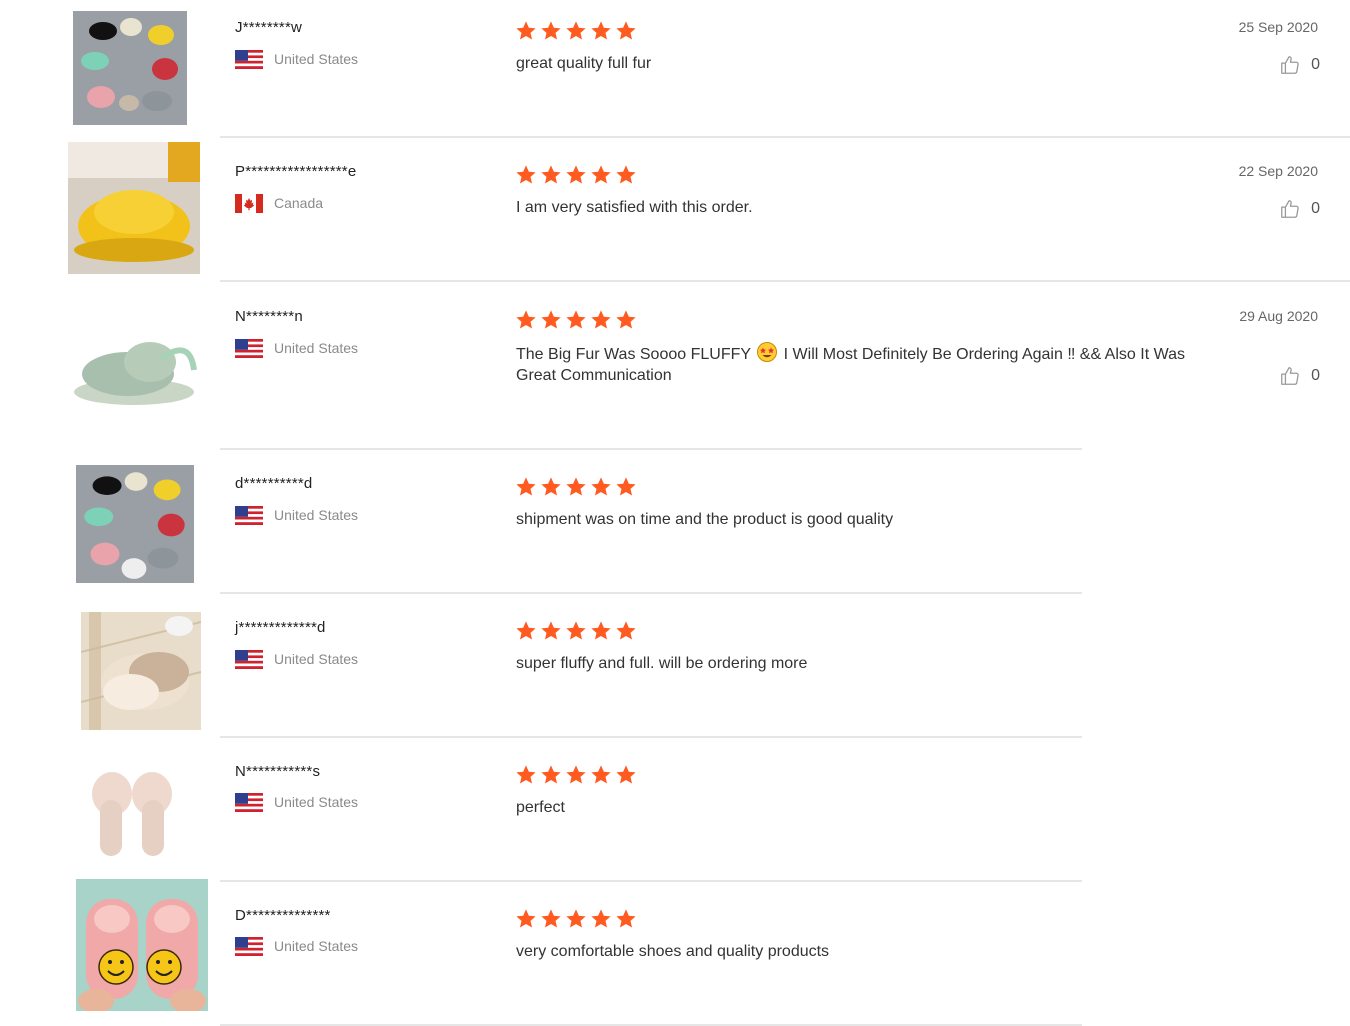 Image resolution: width=1350 pixels, height=1026 pixels. I want to click on country-label: United States, so click(316, 946).